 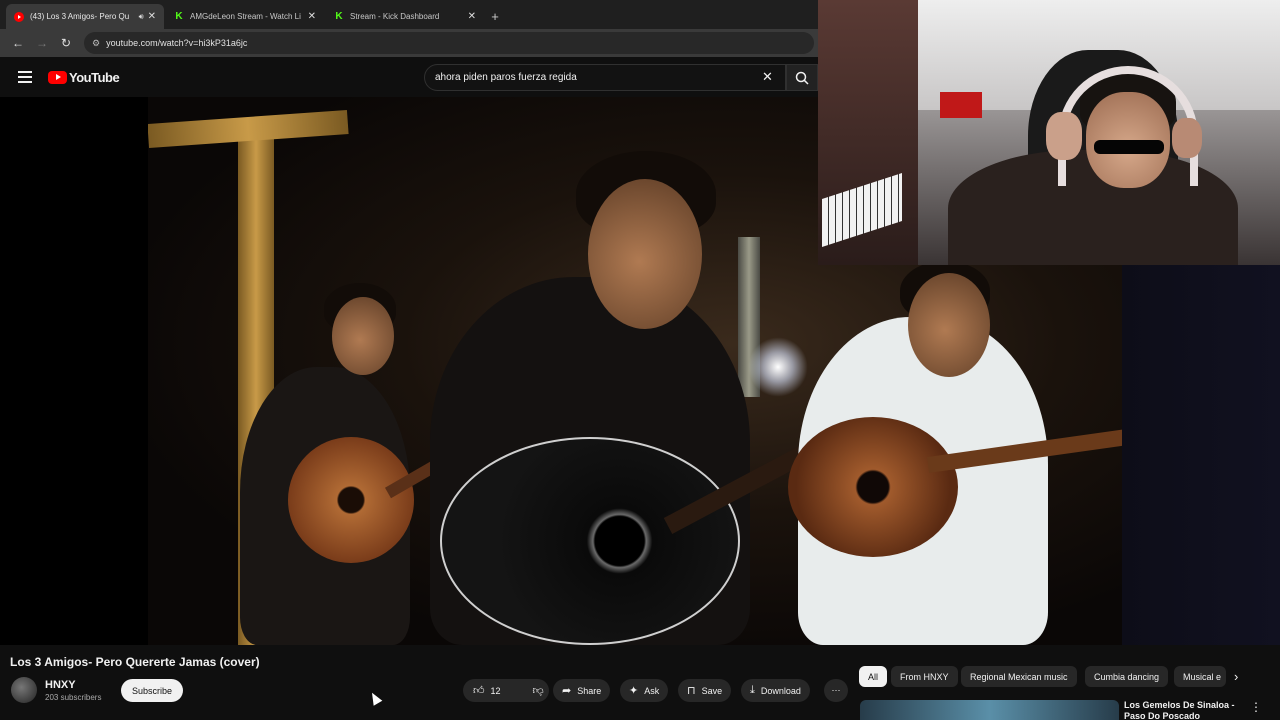 What do you see at coordinates (25, 77) in the screenshot?
I see `menu-icon` at bounding box center [25, 77].